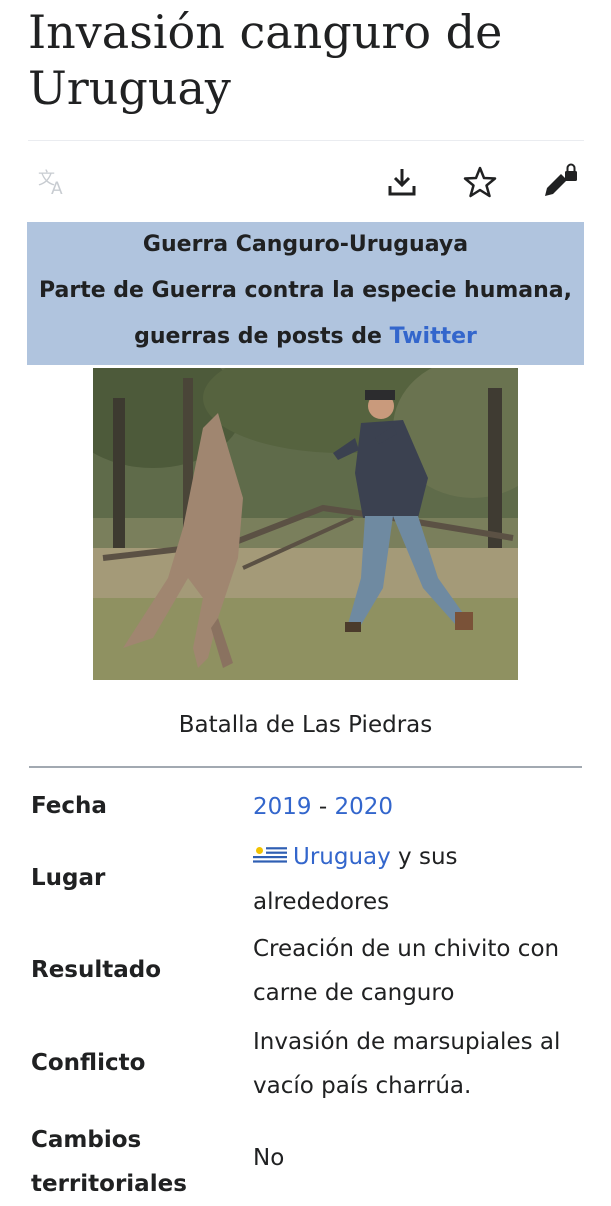 The width and height of the screenshot is (611, 1206). Describe the element at coordinates (362, 1086) in the screenshot. I see `conflicto-line2: vacío país charrúa.` at that location.